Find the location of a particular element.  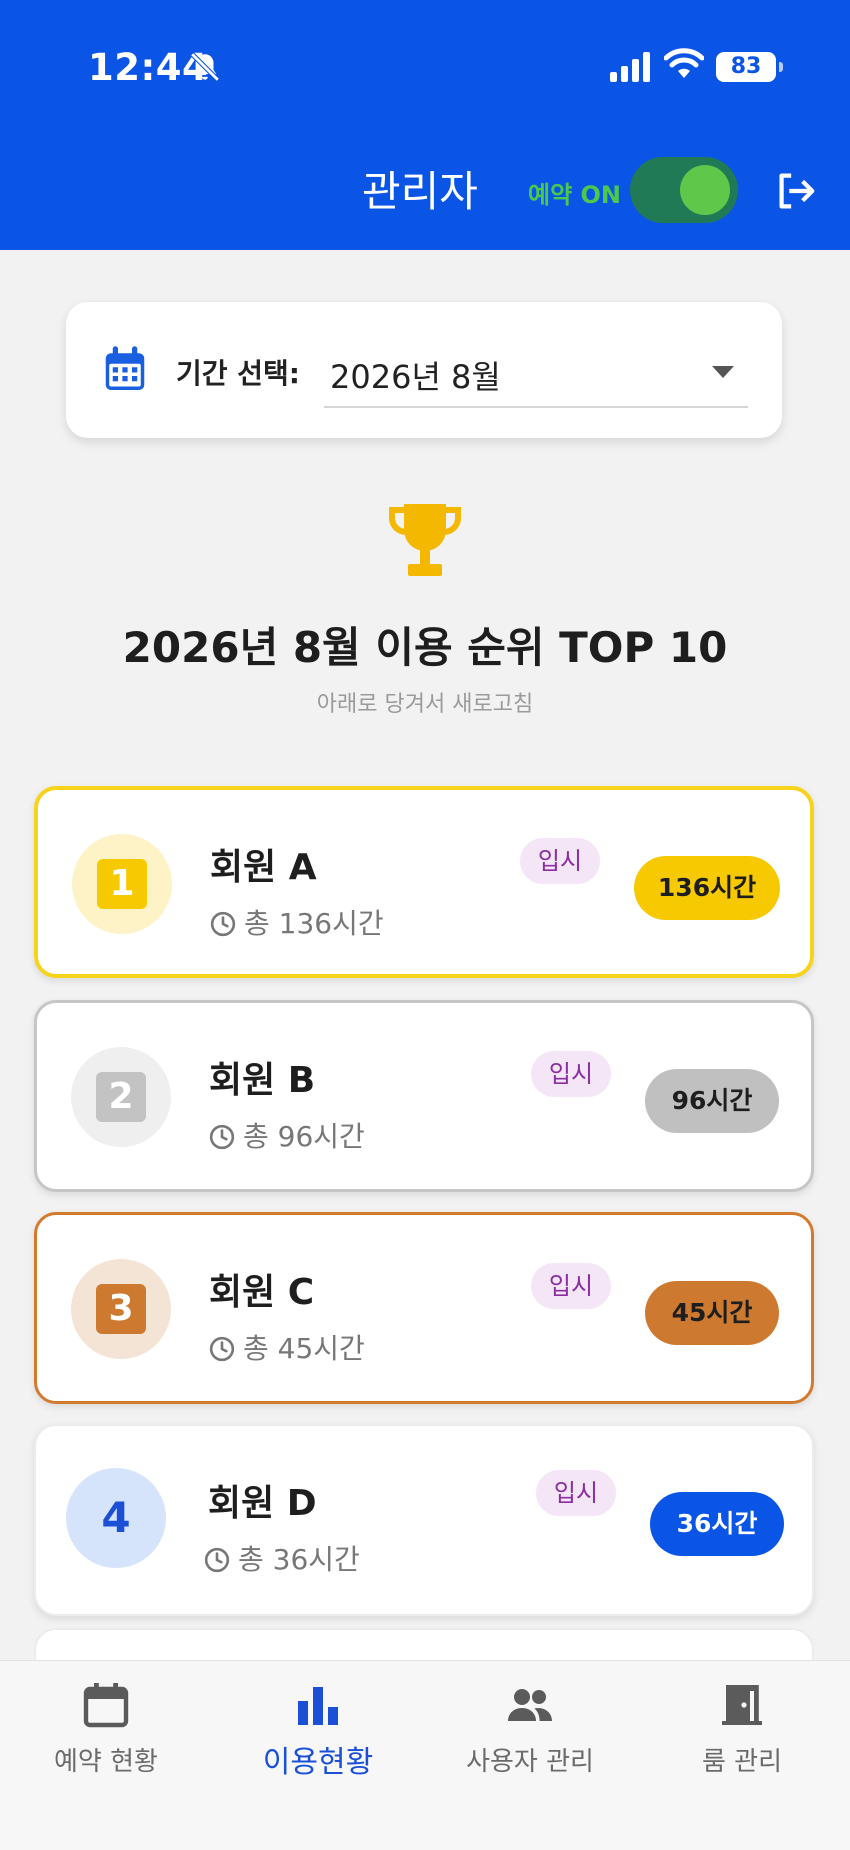

nav-label: 예약 현황 is located at coordinates (106, 1762).